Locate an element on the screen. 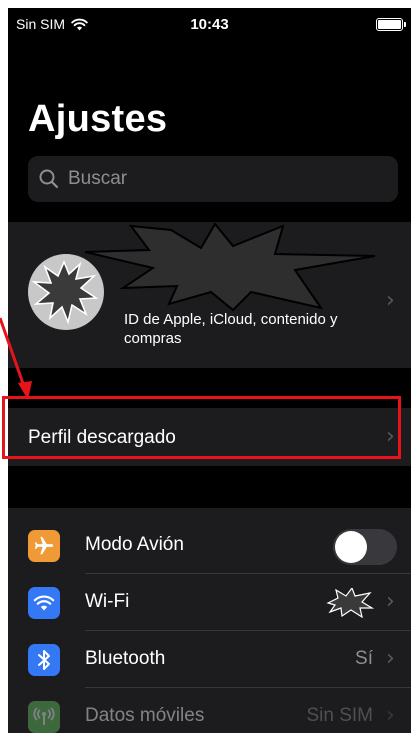 This screenshot has height=733, width=411. mobile-data-row: Datos móviles Sin SIM › is located at coordinates (209, 710).